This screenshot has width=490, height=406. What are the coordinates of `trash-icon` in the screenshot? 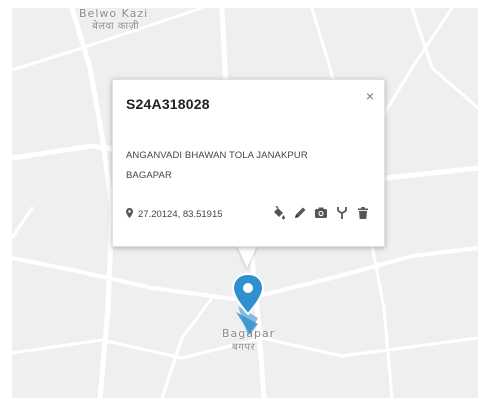 It's located at (363, 213).